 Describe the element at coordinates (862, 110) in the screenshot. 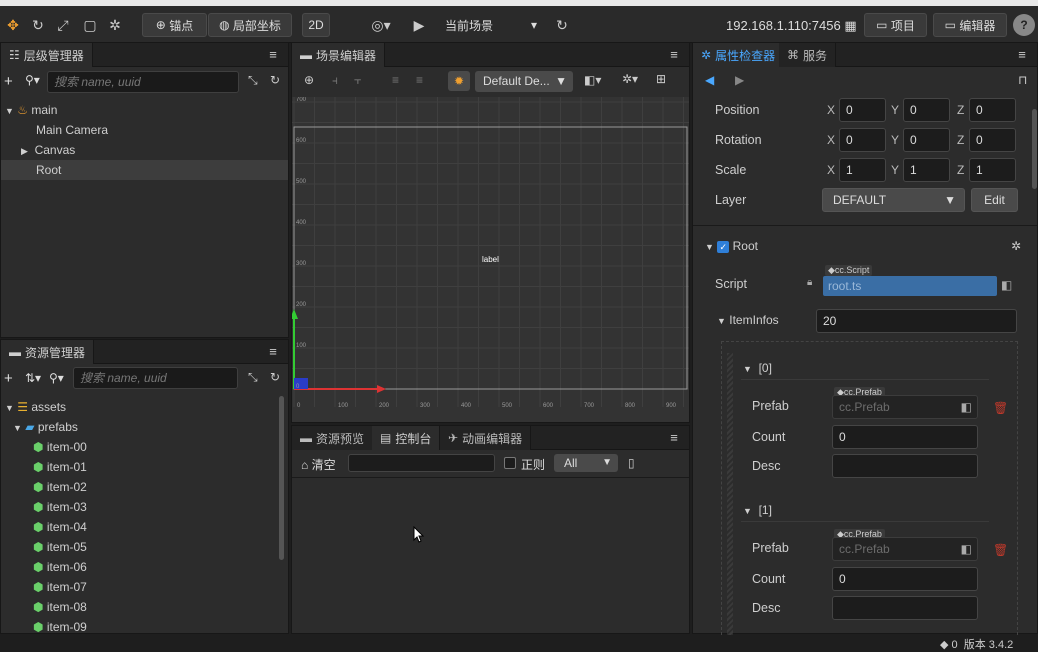

I see `position-x-input: 0` at that location.